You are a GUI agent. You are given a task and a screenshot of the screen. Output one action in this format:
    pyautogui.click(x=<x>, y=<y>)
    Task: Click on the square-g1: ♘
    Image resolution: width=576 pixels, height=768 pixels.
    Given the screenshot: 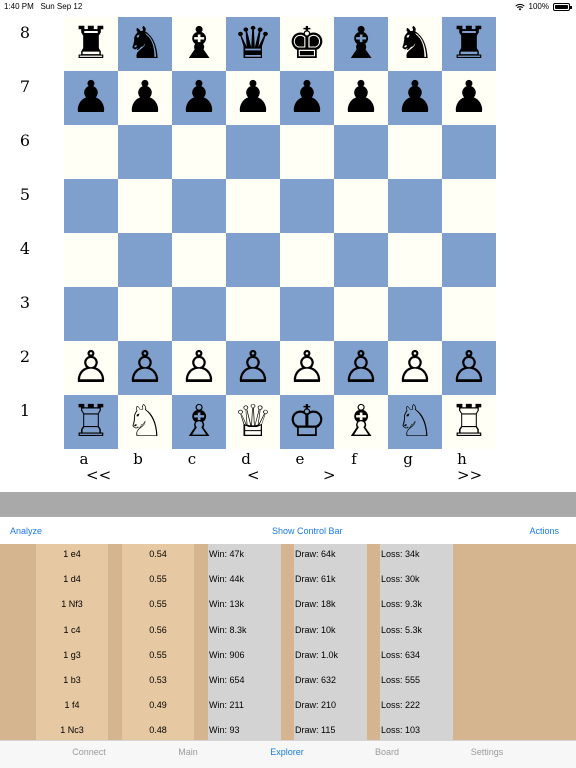 What is the action you would take?
    pyautogui.click(x=415, y=422)
    